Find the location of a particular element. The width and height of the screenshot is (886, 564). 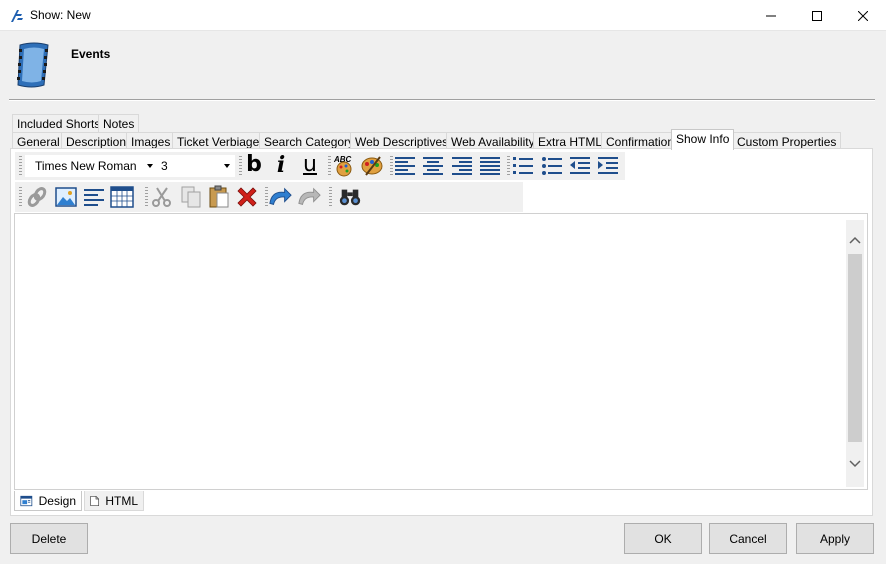

font-size-select: 3 is located at coordinates (196, 166).